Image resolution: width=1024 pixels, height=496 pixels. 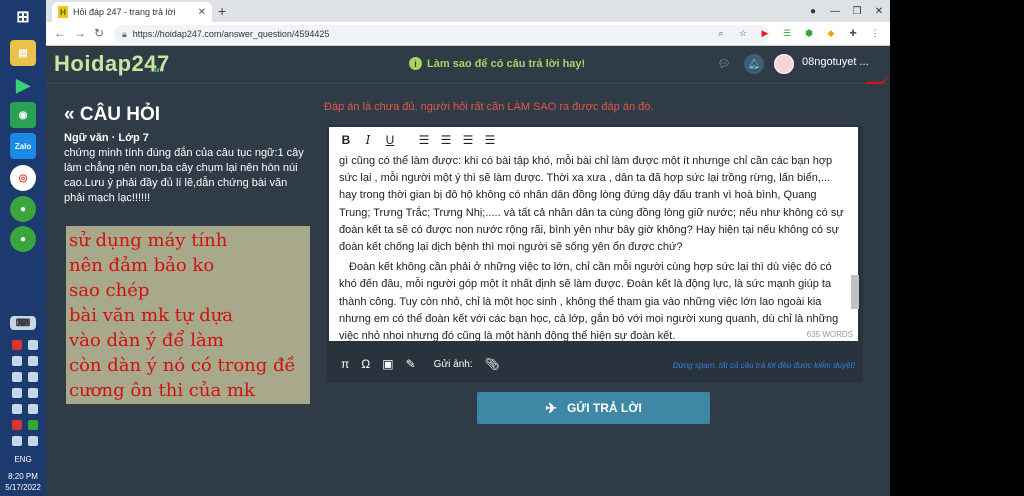 What do you see at coordinates (721, 33) in the screenshot?
I see `zoom-icon: ⌕` at bounding box center [721, 33].